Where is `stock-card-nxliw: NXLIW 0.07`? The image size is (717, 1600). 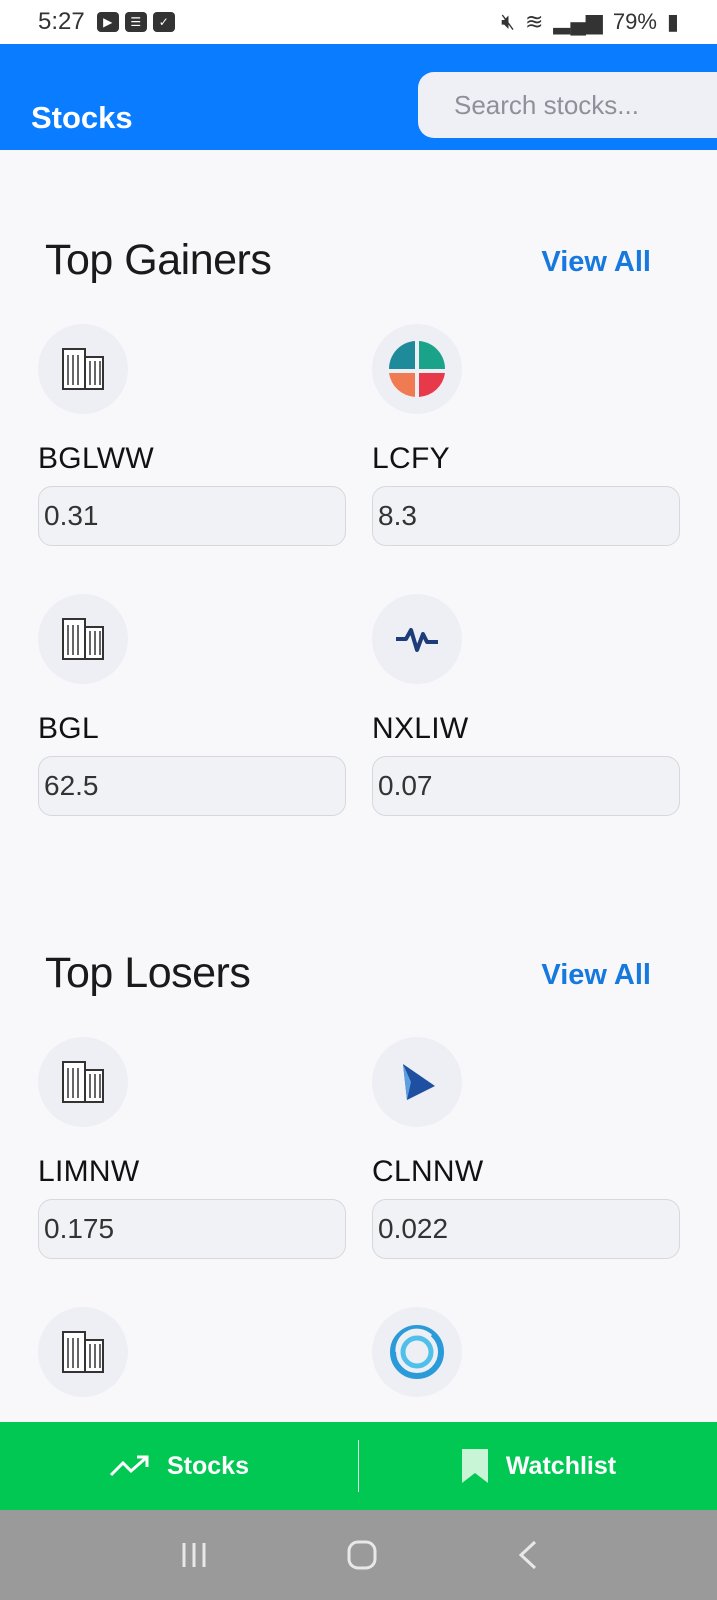 stock-card-nxliw: NXLIW 0.07 is located at coordinates (527, 705).